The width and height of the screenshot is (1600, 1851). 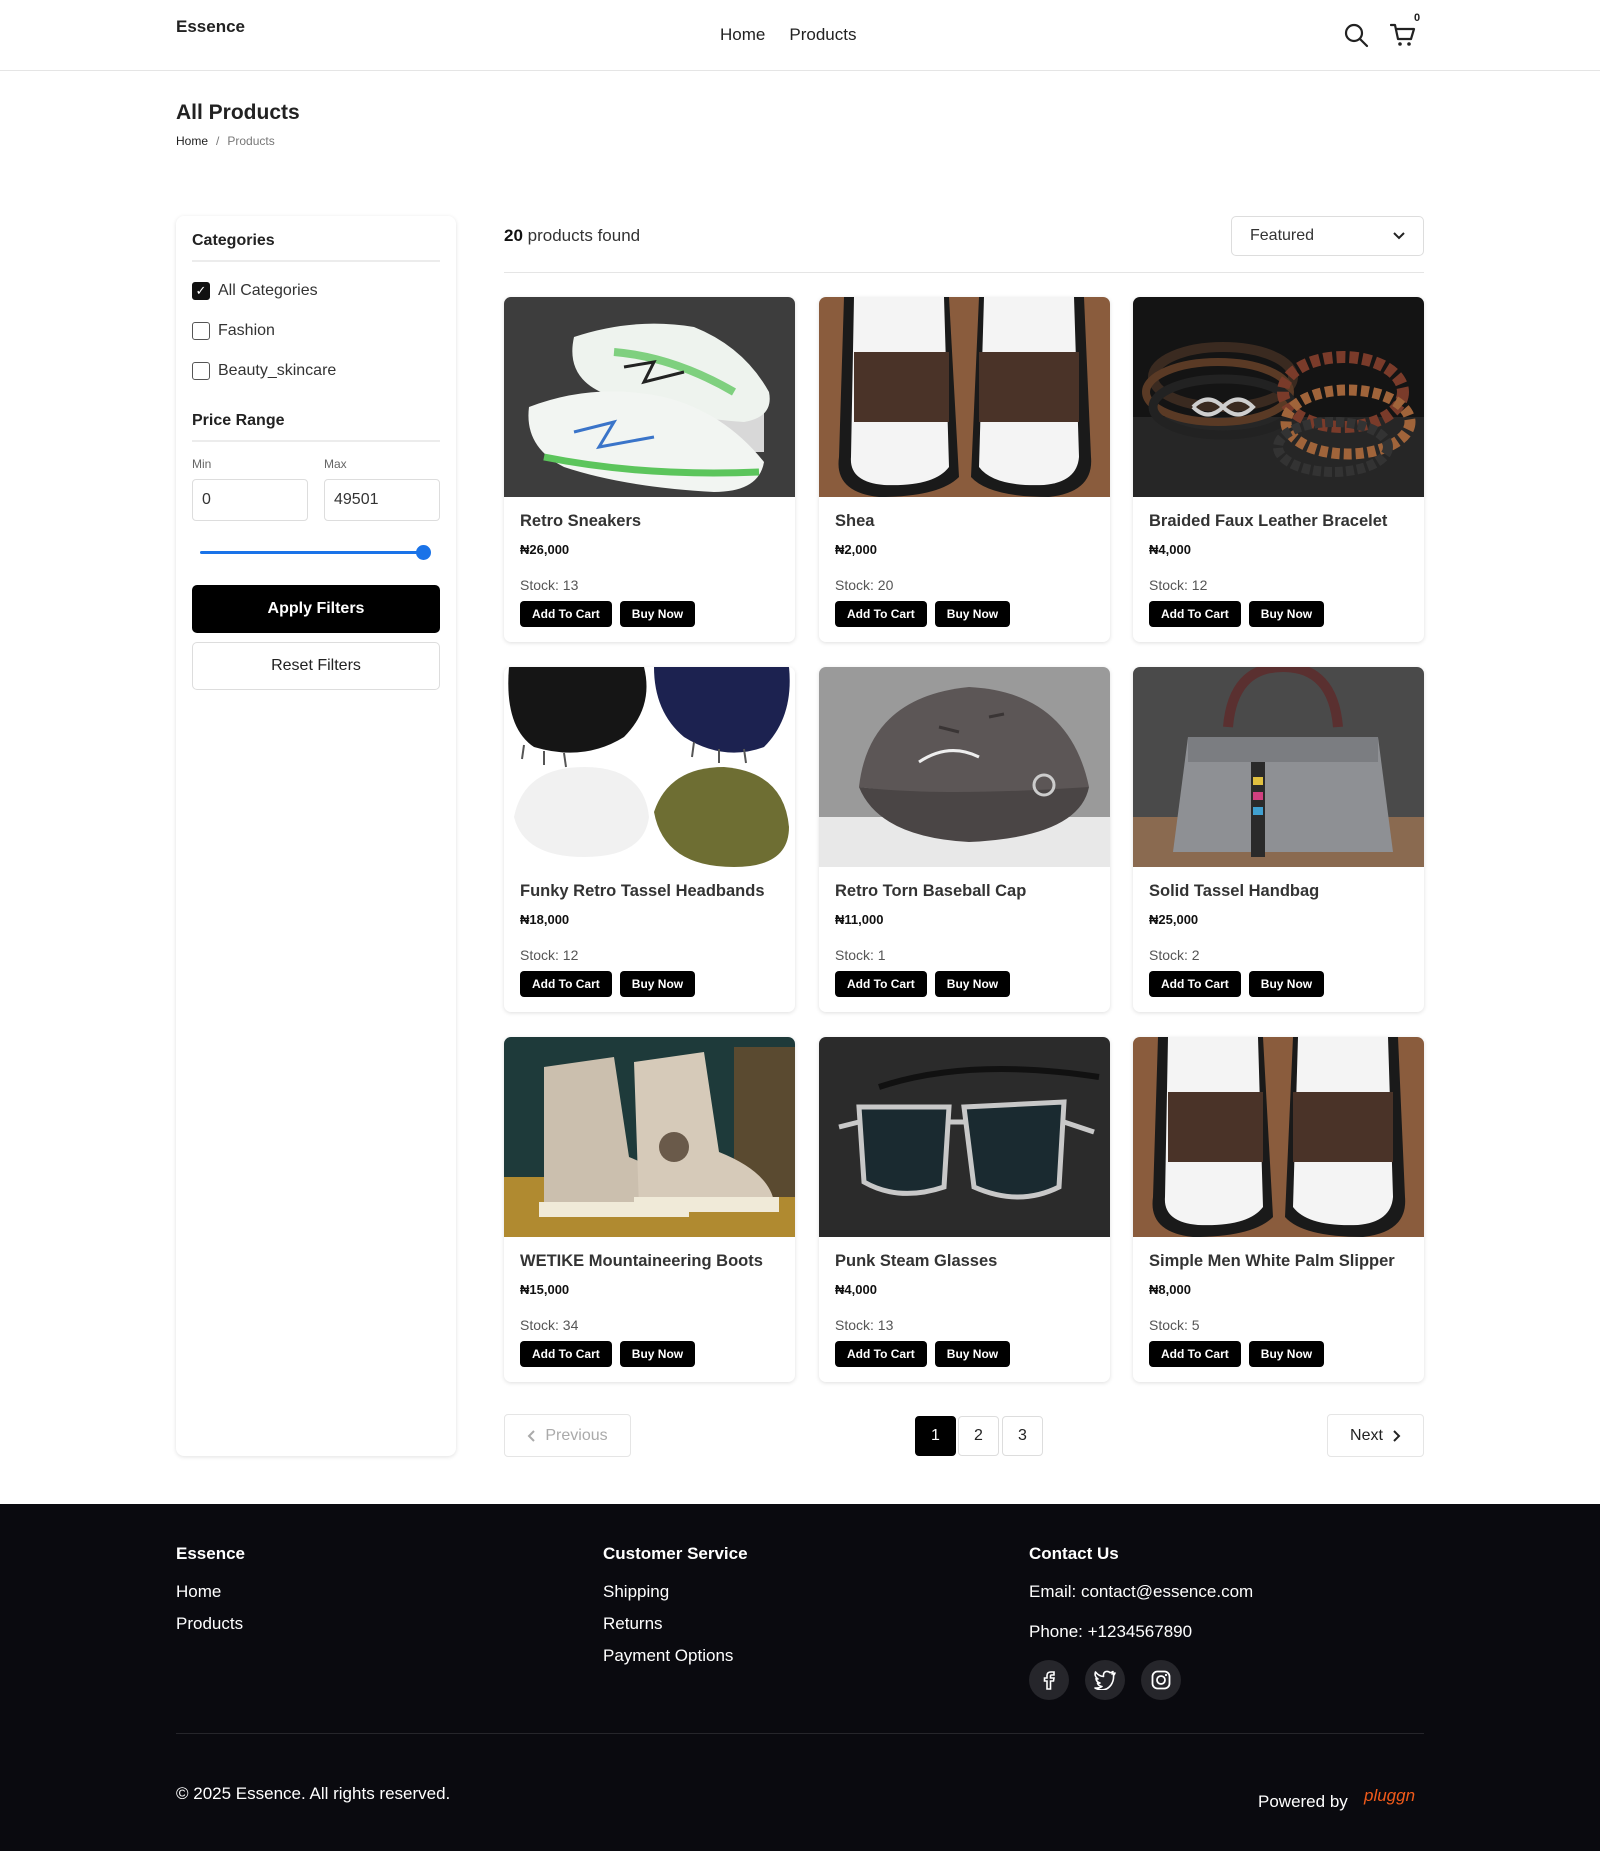 I want to click on footer-link-home: Home, so click(x=198, y=1592).